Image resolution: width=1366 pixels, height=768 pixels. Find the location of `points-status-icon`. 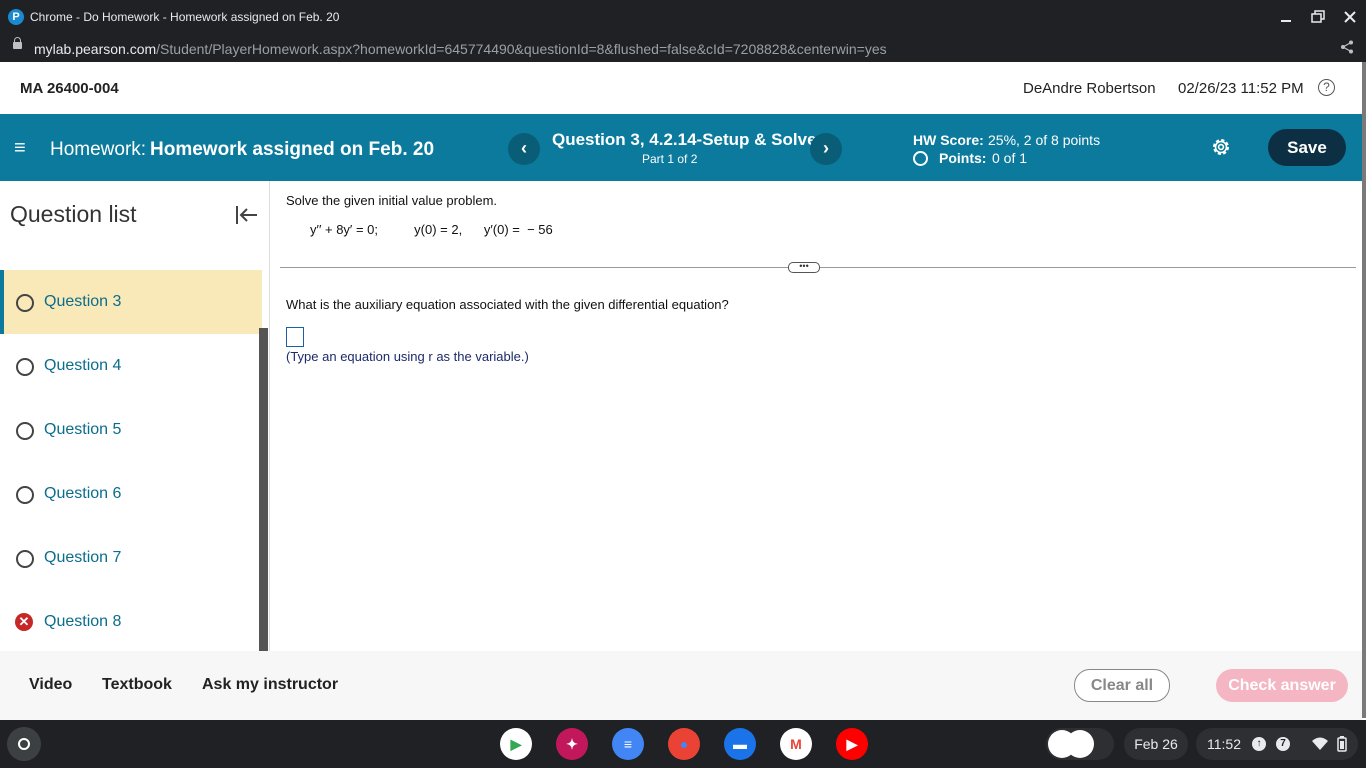

points-status-icon is located at coordinates (920, 158).